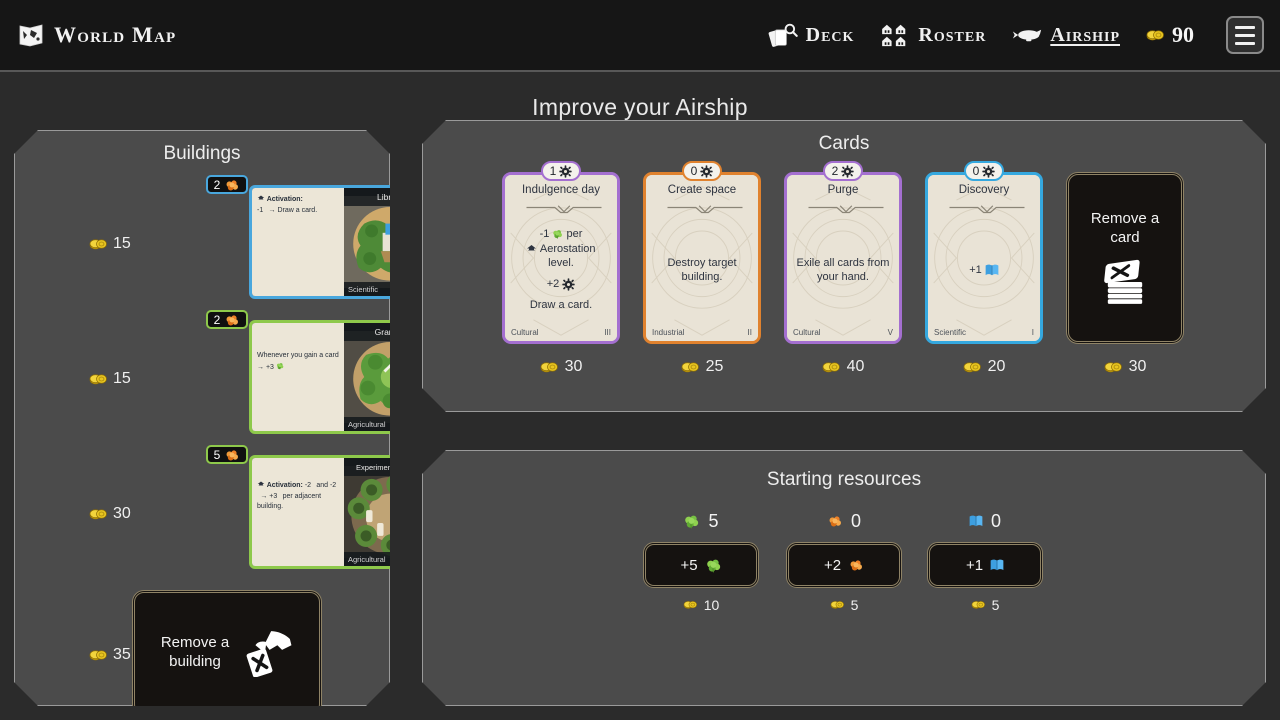  I want to click on resource-current-amount: 0, so click(985, 521).